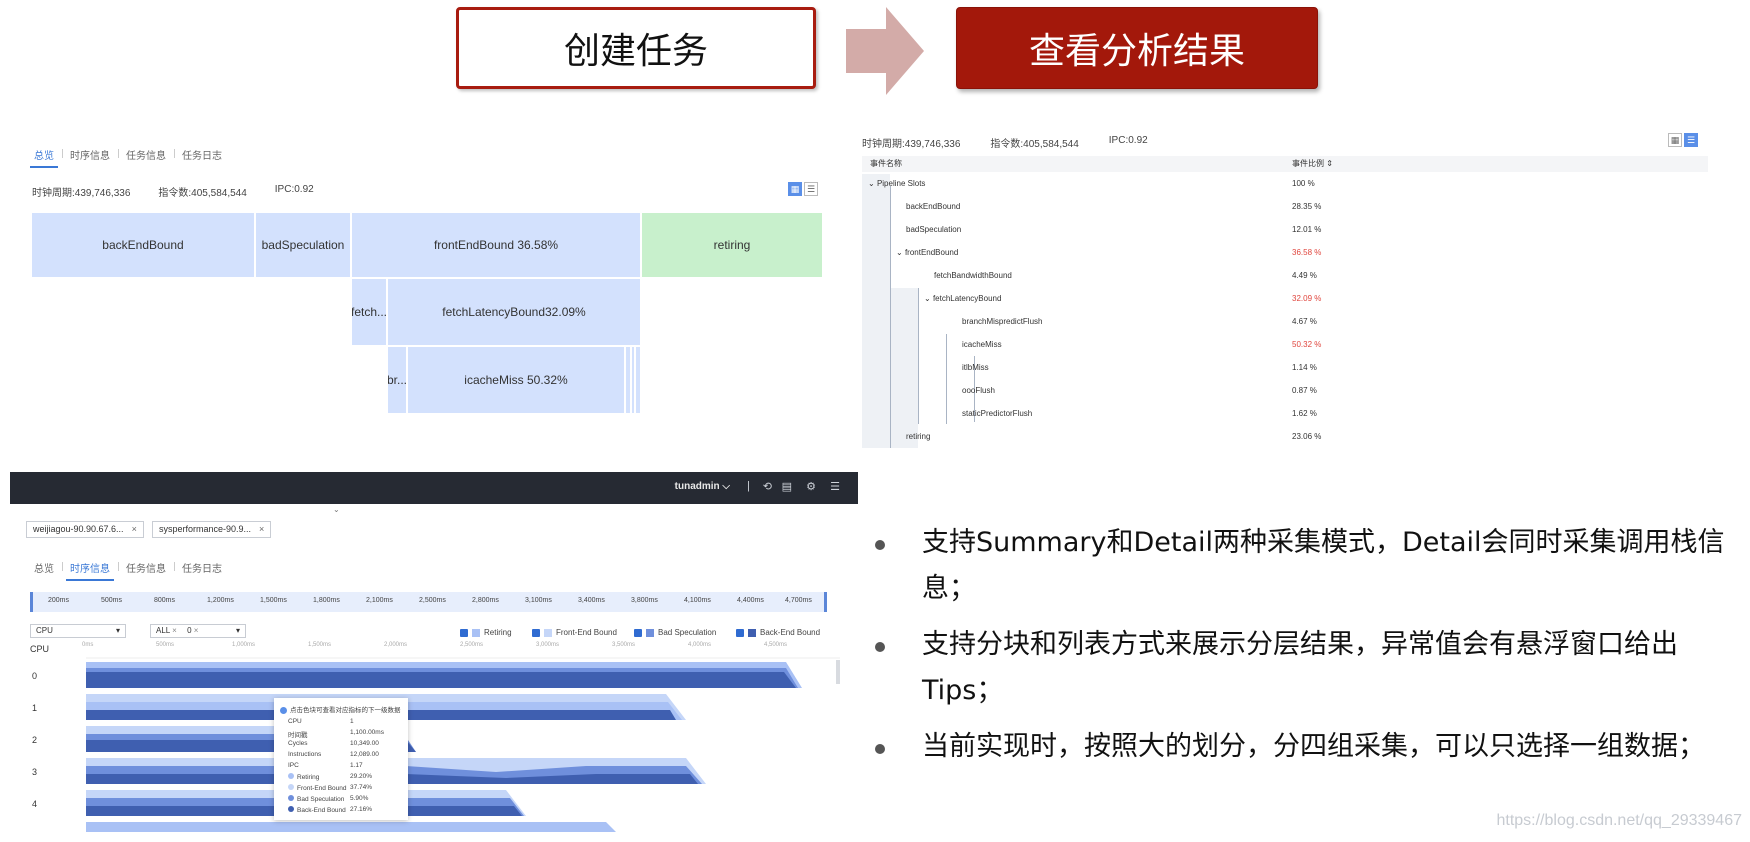 Image resolution: width=1750 pixels, height=842 pixels. What do you see at coordinates (35, 708) in the screenshot?
I see `cpu-label: 1` at bounding box center [35, 708].